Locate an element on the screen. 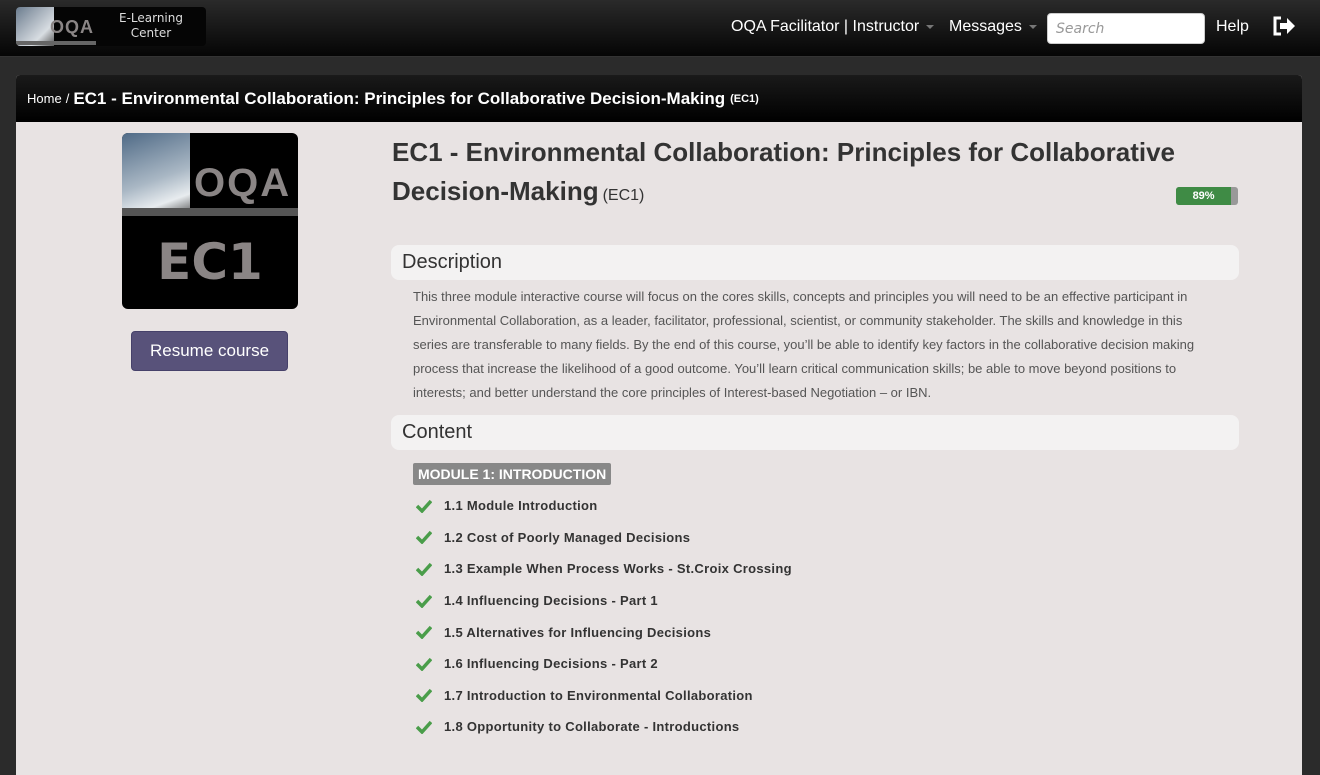 This screenshot has height=775, width=1320. thumbnail-photo is located at coordinates (156, 174).